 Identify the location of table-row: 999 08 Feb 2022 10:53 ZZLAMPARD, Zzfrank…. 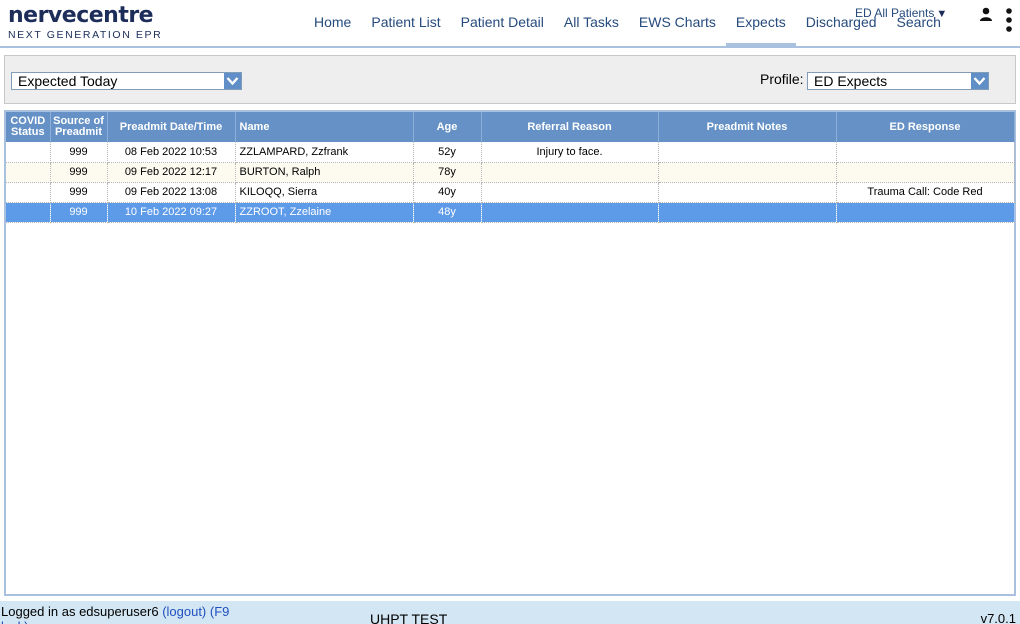
(510, 152).